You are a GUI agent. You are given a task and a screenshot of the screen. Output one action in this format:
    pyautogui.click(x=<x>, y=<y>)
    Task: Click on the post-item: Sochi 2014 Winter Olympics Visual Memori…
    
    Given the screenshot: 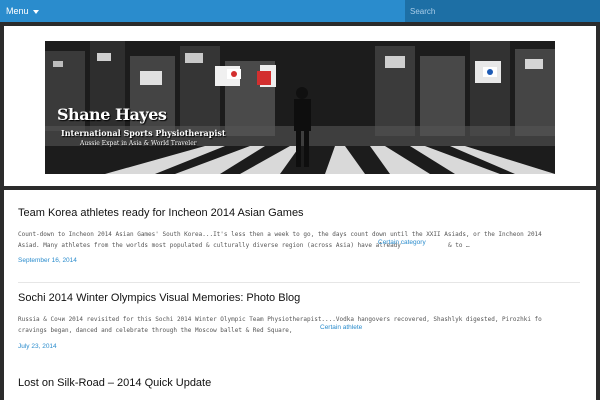 What is the action you would take?
    pyautogui.click(x=307, y=321)
    